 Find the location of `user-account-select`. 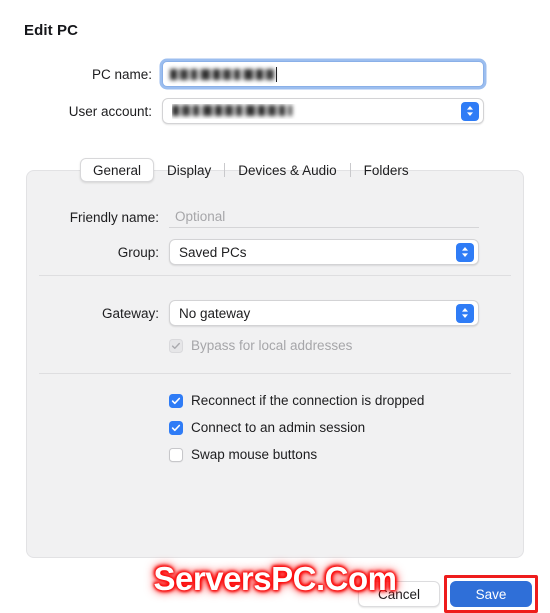

user-account-select is located at coordinates (323, 111).